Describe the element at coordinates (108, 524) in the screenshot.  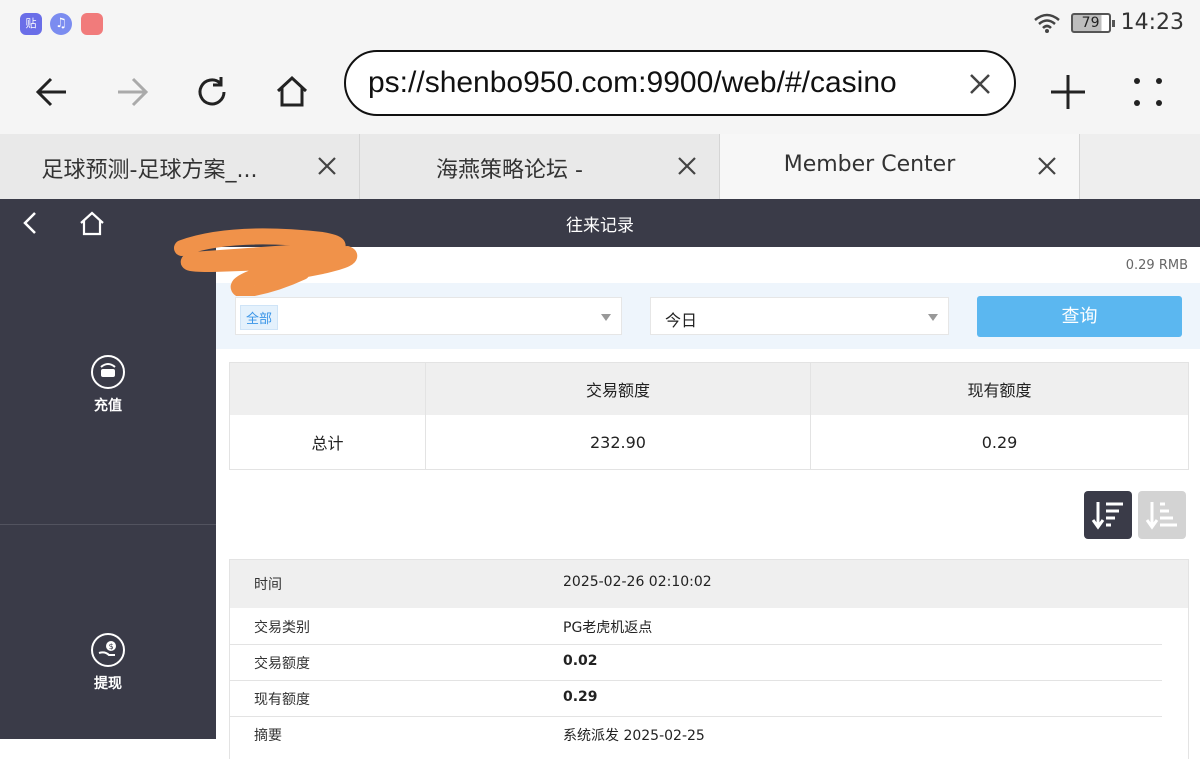
I see `sidebar-divider` at that location.